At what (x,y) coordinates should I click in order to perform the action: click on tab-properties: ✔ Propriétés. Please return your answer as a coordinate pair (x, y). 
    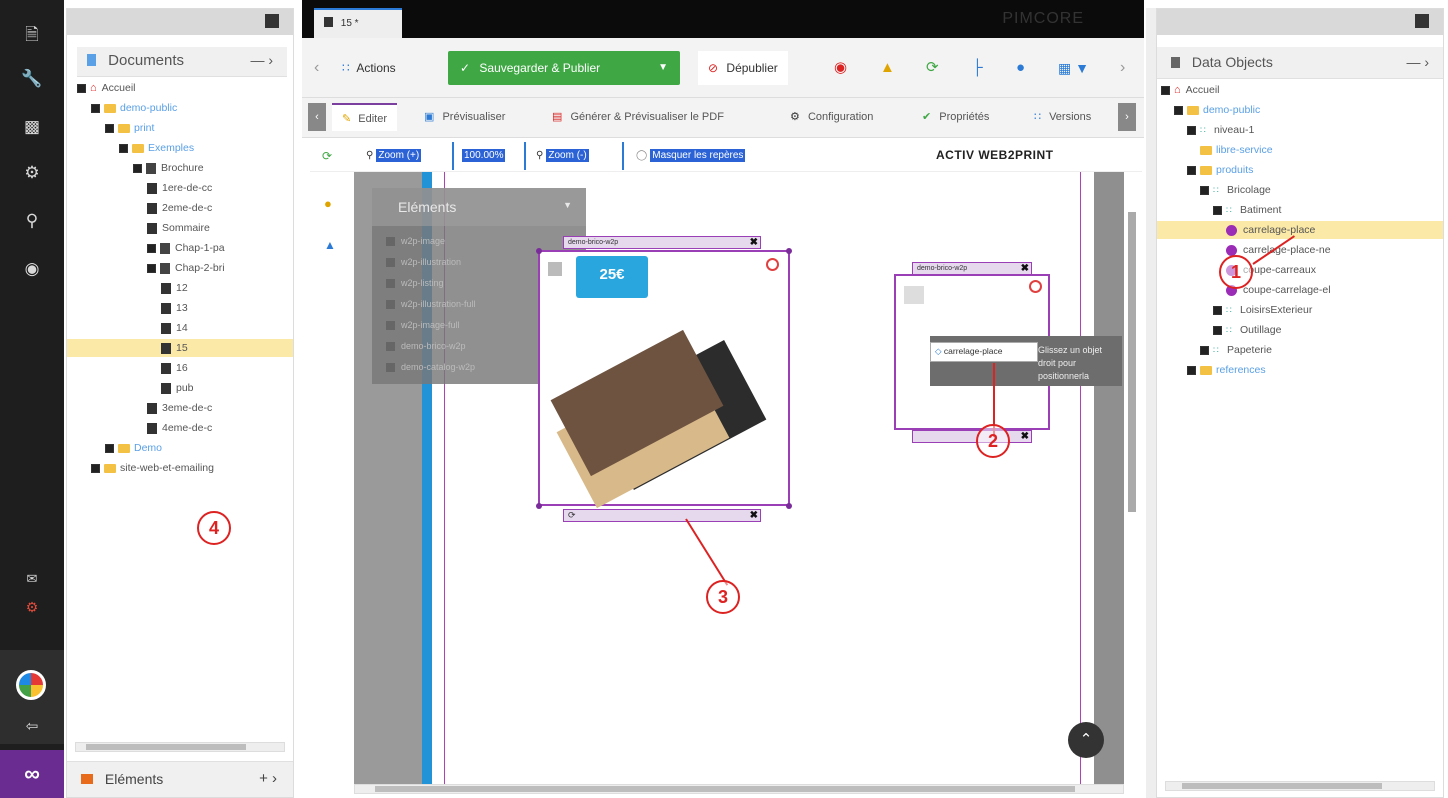
    Looking at the image, I should click on (955, 117).